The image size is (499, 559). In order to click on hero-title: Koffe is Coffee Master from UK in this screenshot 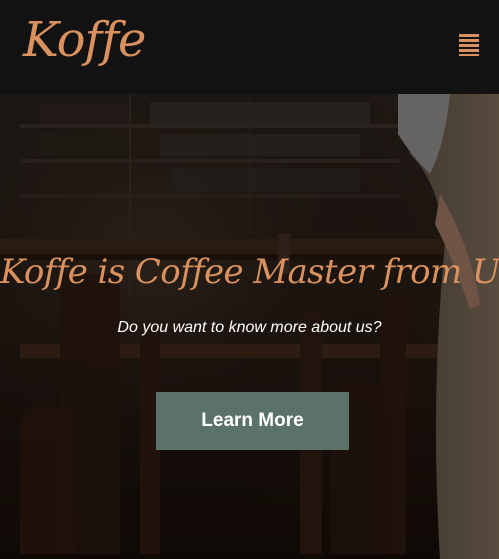, I will do `click(249, 272)`.